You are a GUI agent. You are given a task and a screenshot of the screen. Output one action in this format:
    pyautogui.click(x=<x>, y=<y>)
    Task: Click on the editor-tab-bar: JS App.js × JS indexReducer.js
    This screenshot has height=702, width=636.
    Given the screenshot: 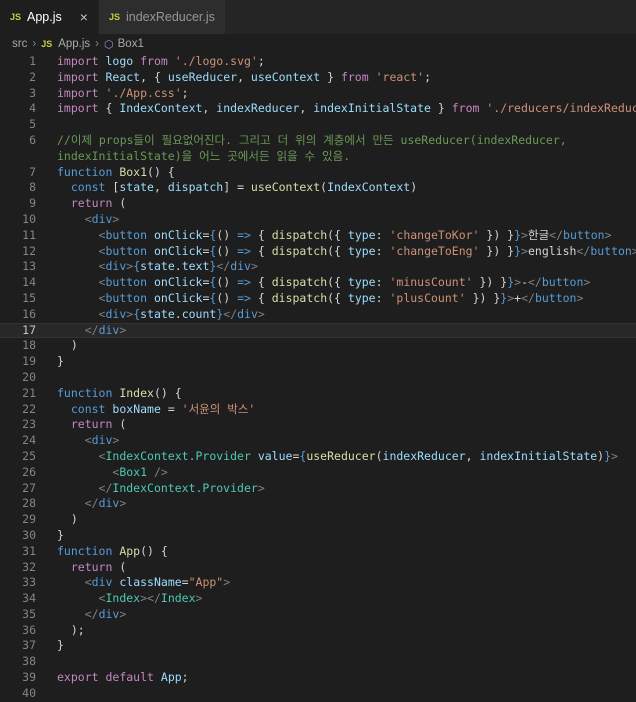 What is the action you would take?
    pyautogui.click(x=318, y=17)
    